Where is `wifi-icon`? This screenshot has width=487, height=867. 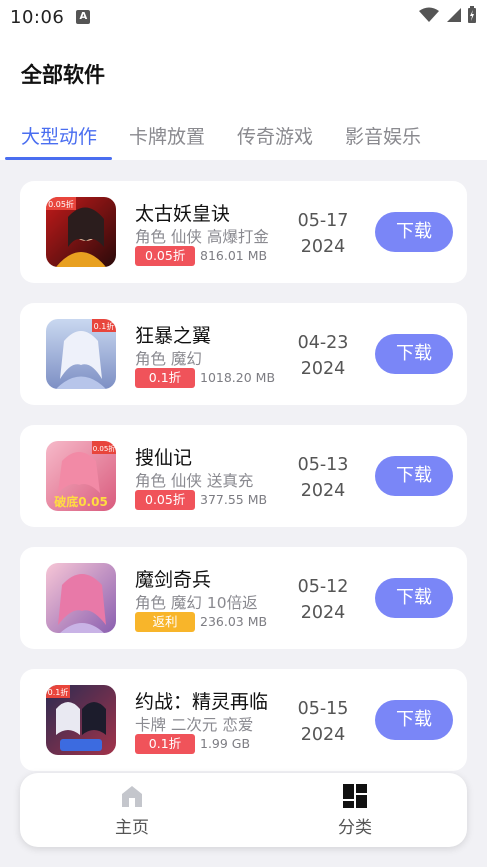
wifi-icon is located at coordinates (429, 14).